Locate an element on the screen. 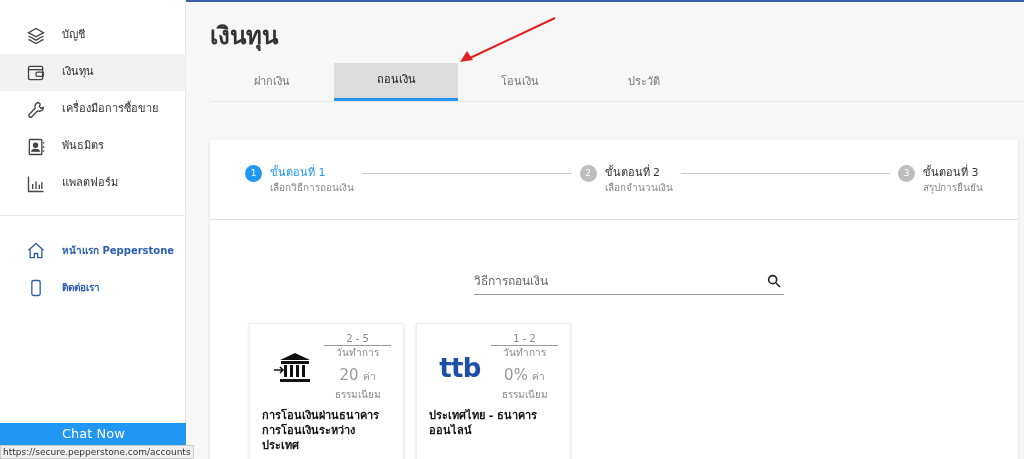 This screenshot has width=1024, height=459. sidebar-item: บัญชี is located at coordinates (92, 35).